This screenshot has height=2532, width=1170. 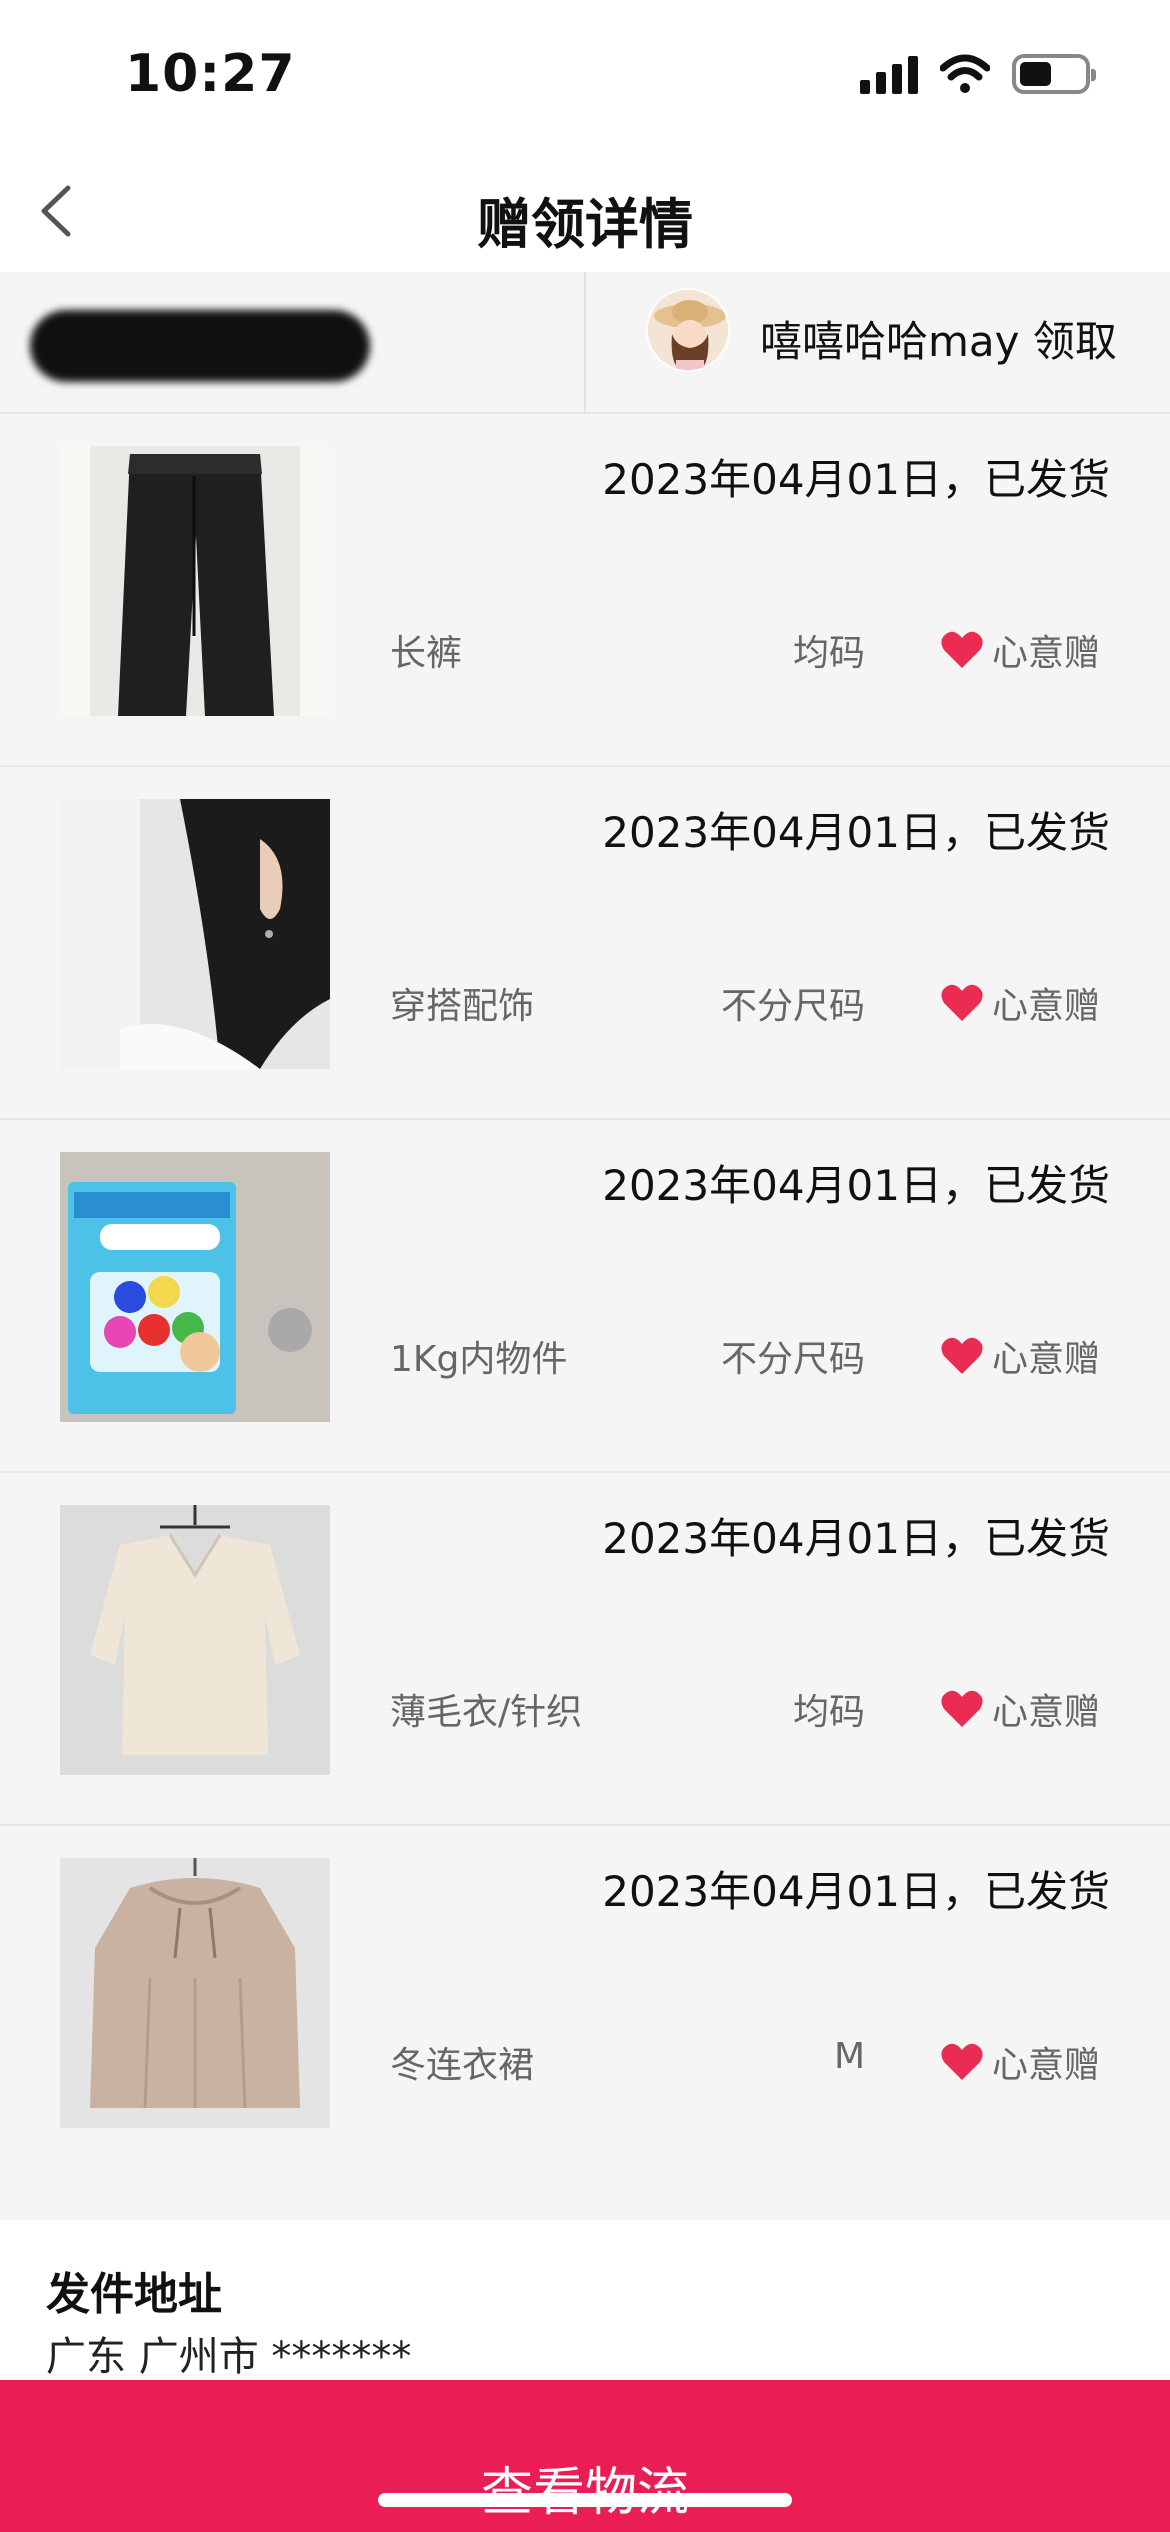 I want to click on giver-info: 出赠, so click(x=293, y=342).